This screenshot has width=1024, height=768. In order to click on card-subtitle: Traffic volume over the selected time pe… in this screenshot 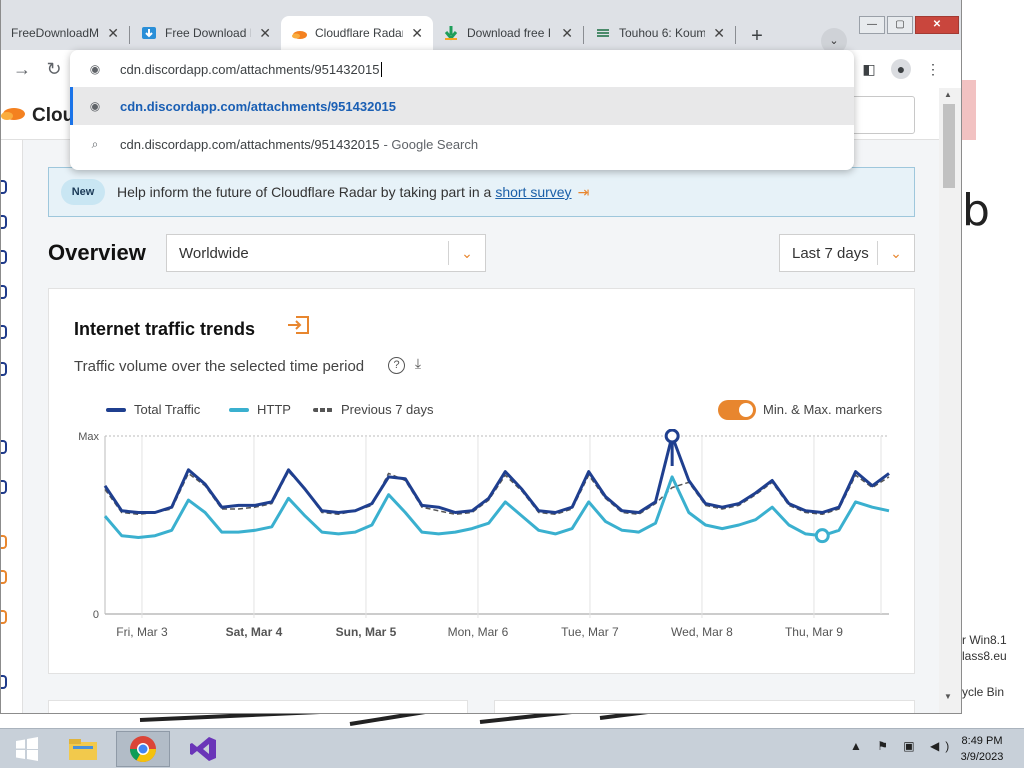, I will do `click(219, 366)`.